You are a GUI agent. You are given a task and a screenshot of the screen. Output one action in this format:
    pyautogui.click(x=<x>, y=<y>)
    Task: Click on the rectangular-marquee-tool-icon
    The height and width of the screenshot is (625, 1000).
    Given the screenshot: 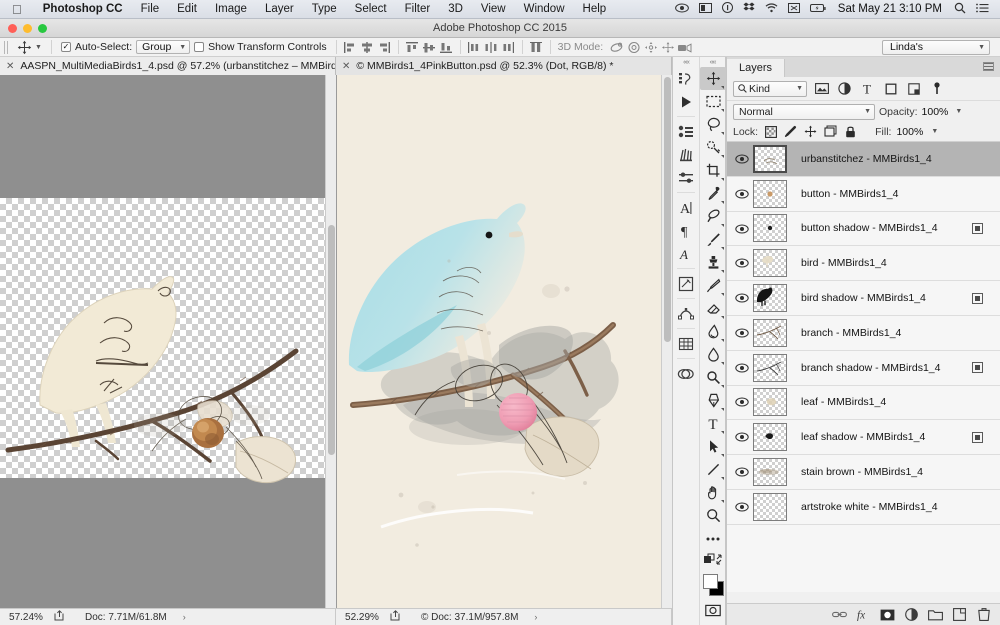 What is the action you would take?
    pyautogui.click(x=713, y=101)
    